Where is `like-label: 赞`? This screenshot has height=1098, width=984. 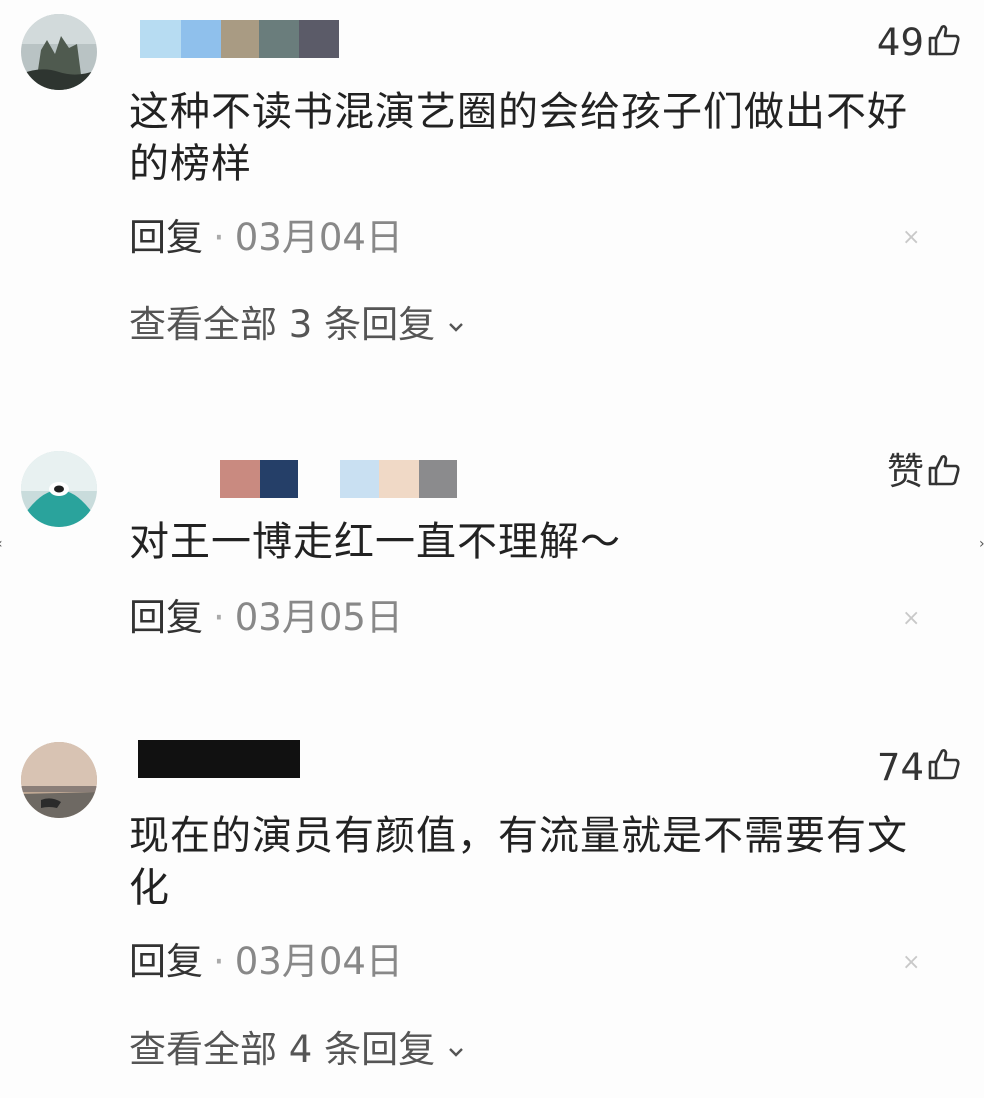 like-label: 赞 is located at coordinates (905, 471).